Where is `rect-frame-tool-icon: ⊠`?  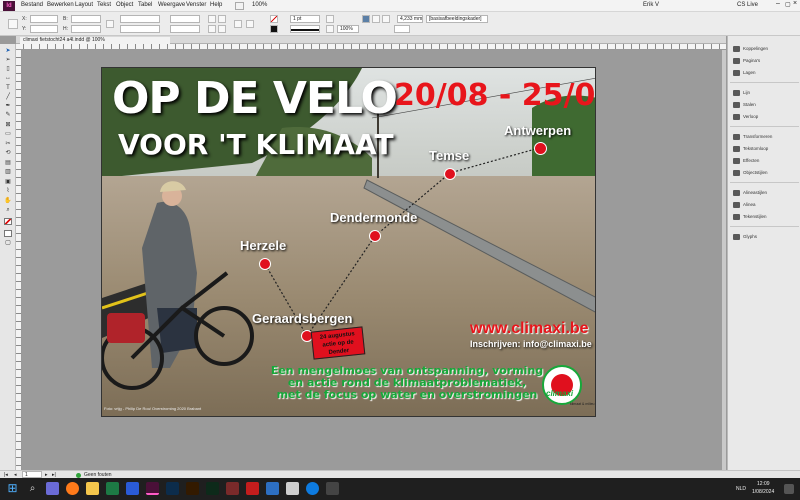
rect-frame-tool-icon: ⊠ is located at coordinates (8, 125).